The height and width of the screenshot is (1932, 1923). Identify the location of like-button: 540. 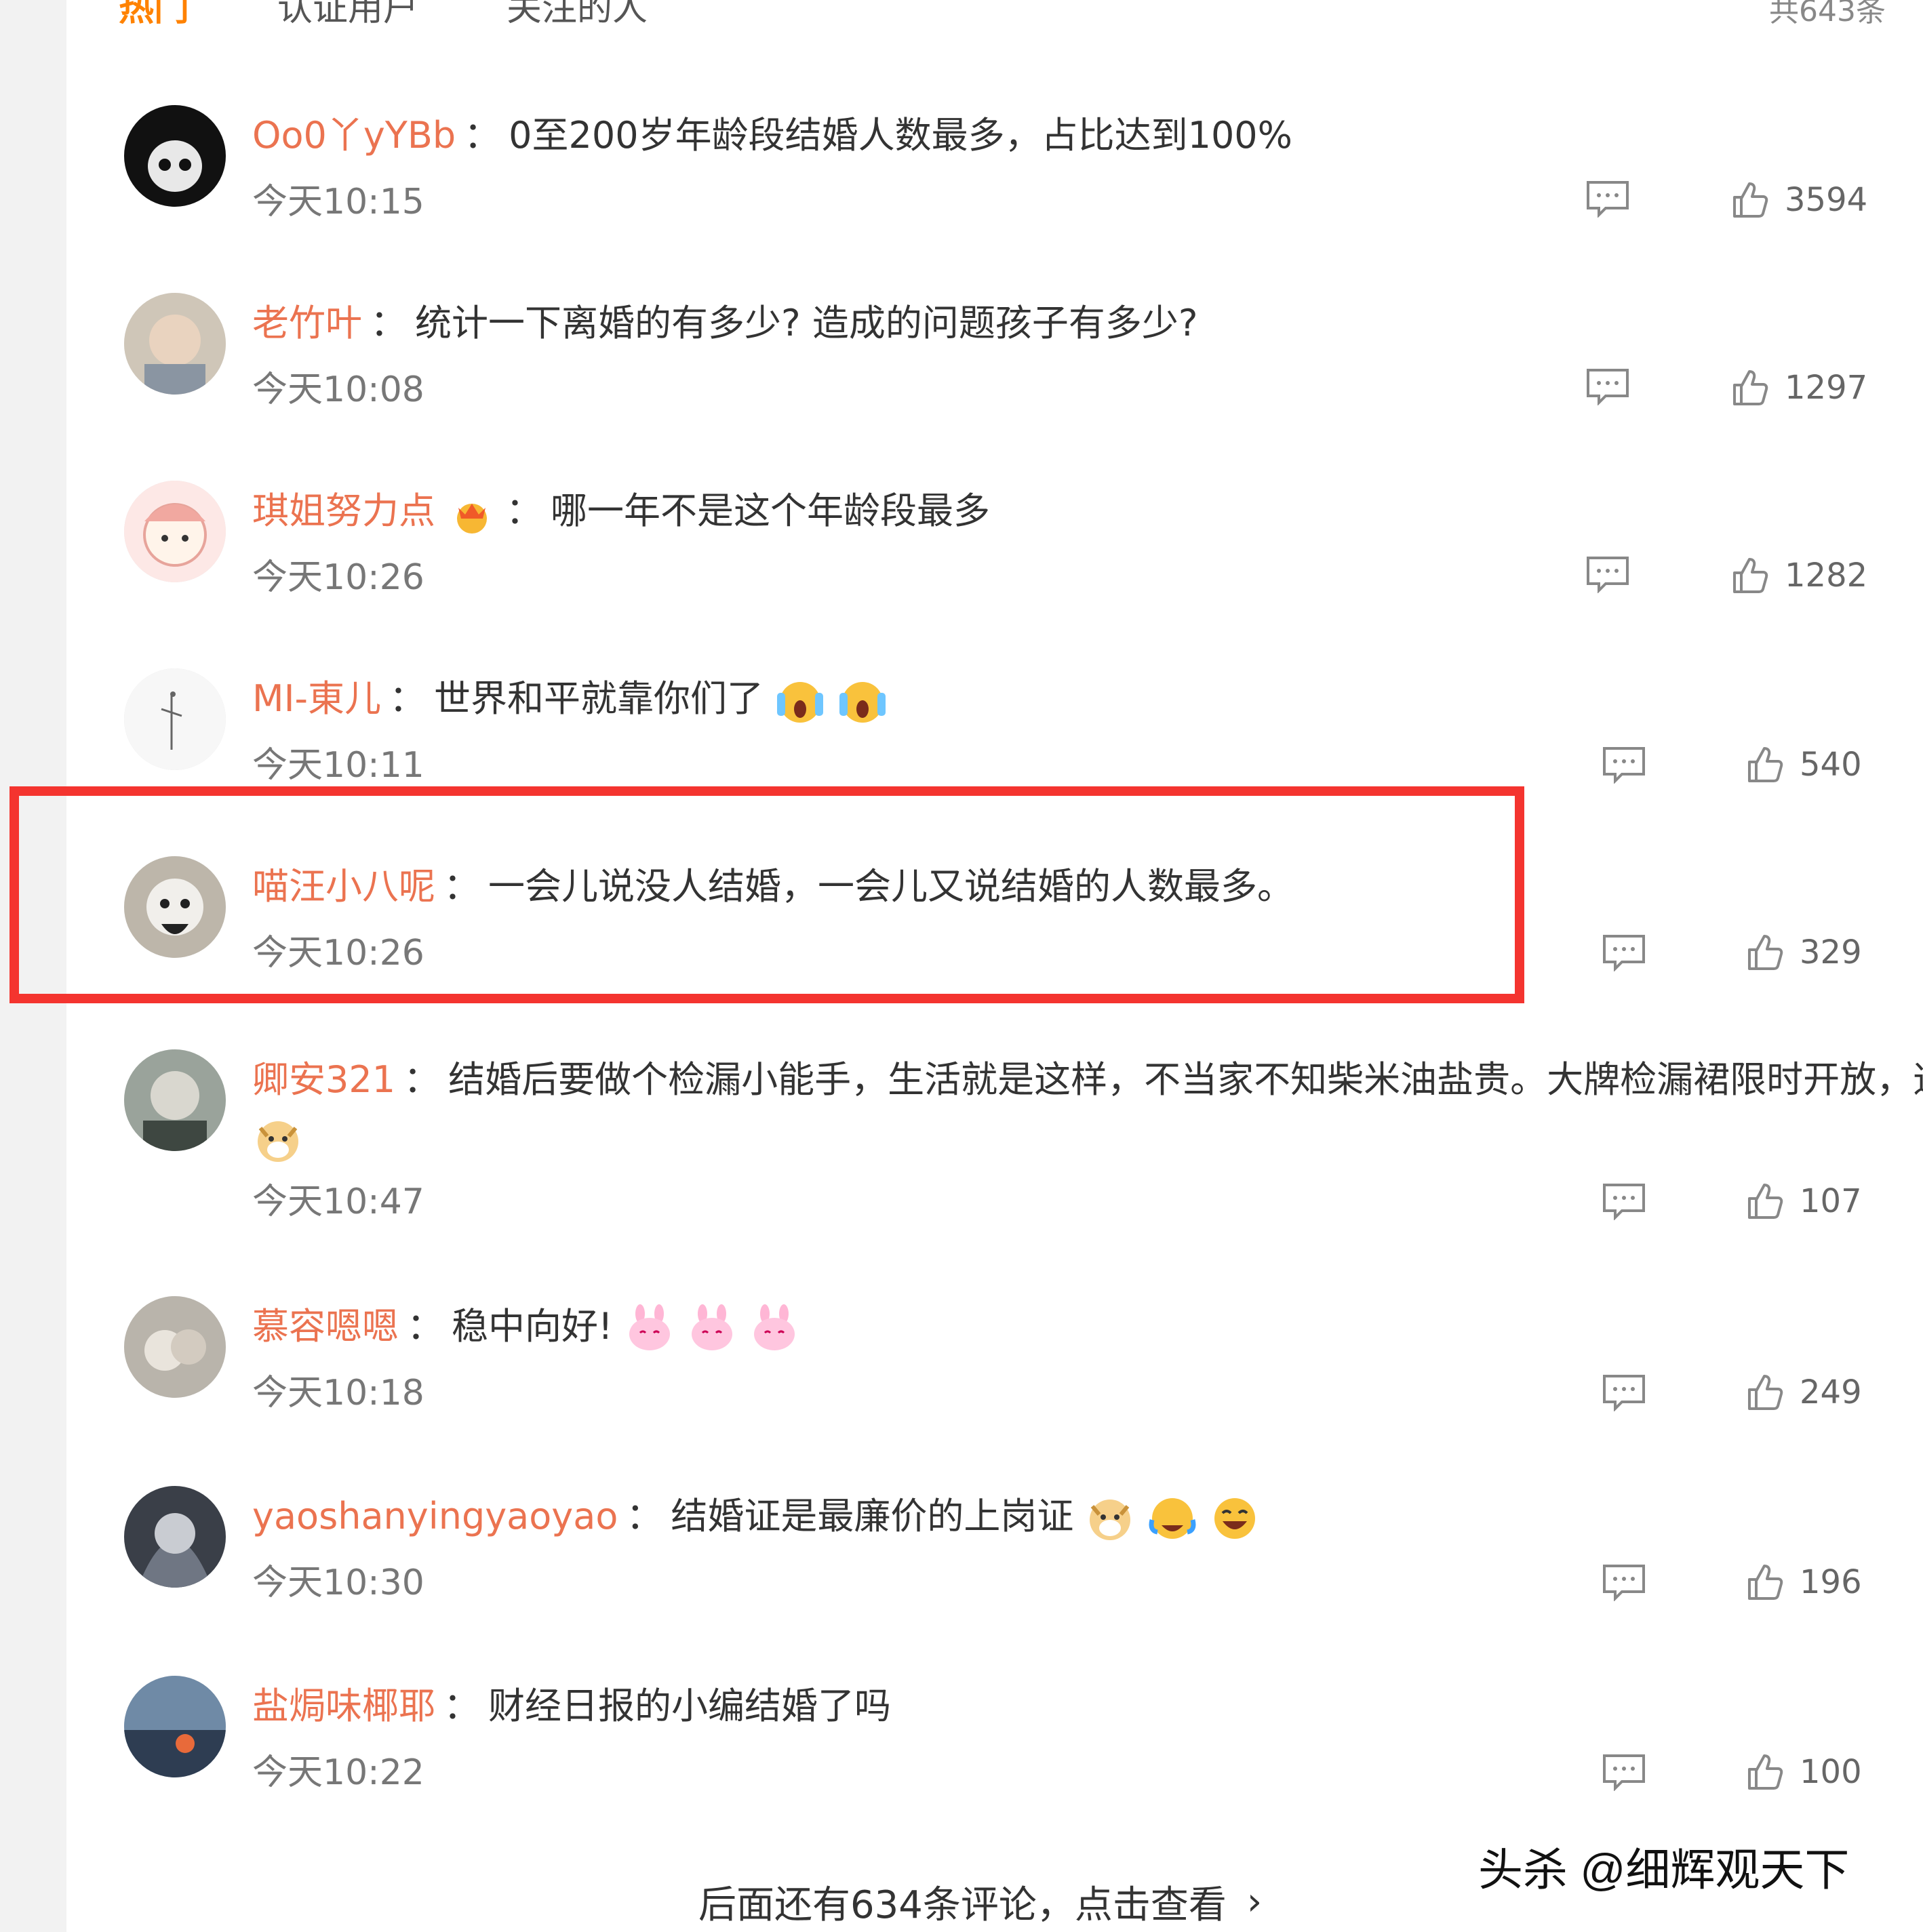
(1803, 764).